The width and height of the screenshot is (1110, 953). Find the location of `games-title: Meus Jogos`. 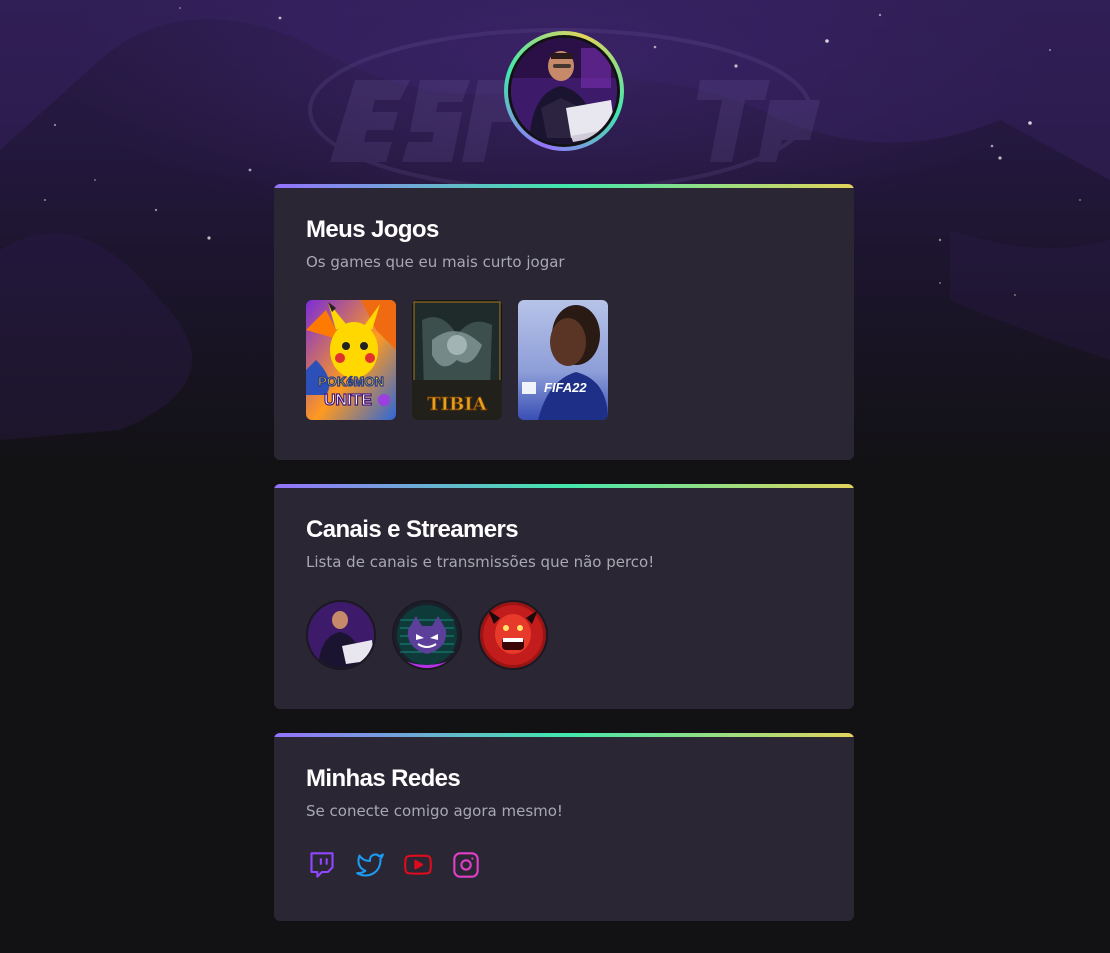

games-title: Meus Jogos is located at coordinates (372, 229).